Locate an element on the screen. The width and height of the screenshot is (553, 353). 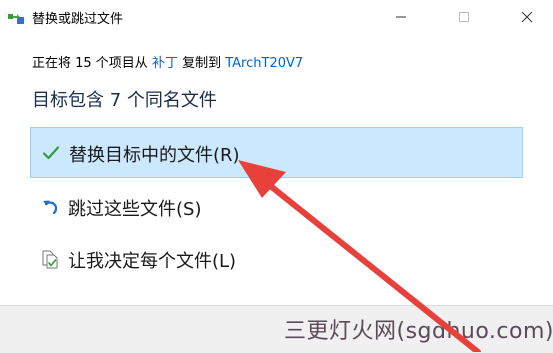
skip-files-option: 跳过这些文件(S) is located at coordinates (276, 207).